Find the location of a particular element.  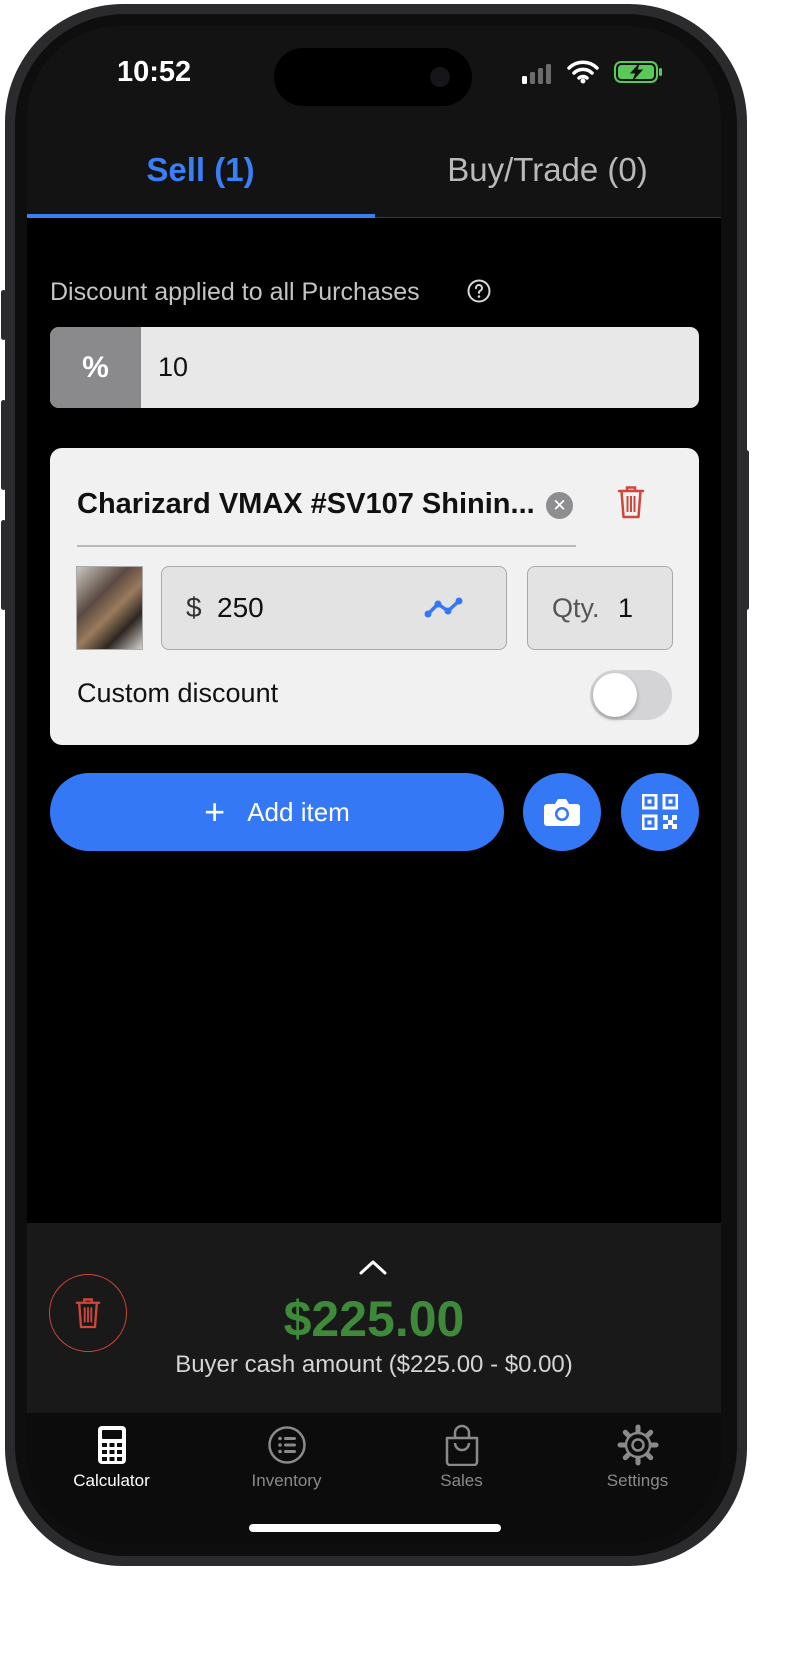

delete-item-icon is located at coordinates (631, 502).